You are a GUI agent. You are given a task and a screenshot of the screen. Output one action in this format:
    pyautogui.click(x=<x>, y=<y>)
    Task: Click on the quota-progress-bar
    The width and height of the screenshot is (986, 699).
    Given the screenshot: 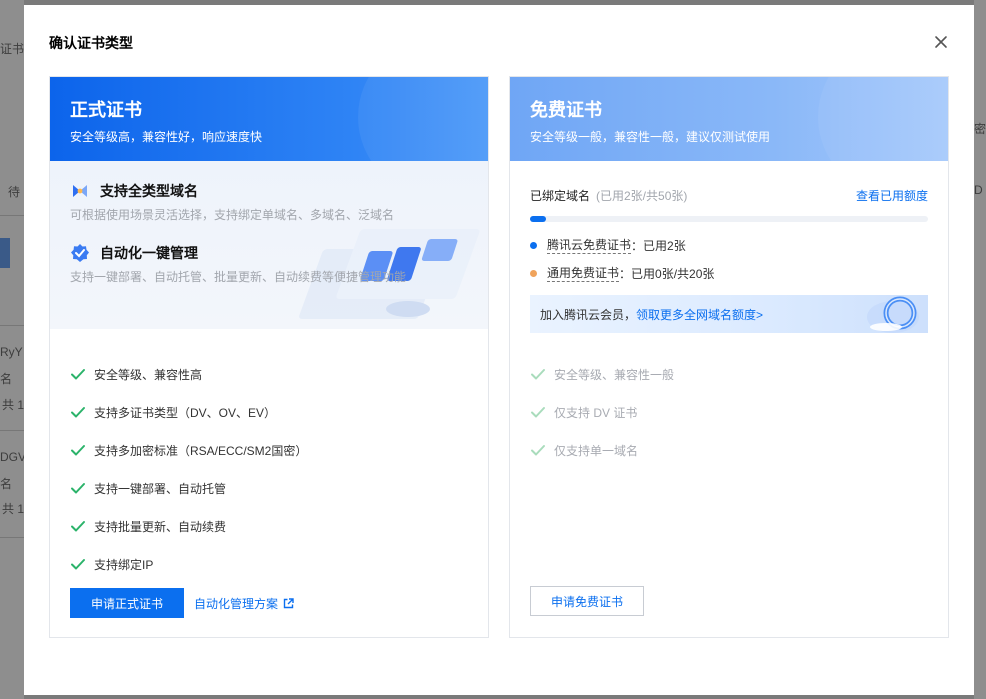 What is the action you would take?
    pyautogui.click(x=729, y=219)
    